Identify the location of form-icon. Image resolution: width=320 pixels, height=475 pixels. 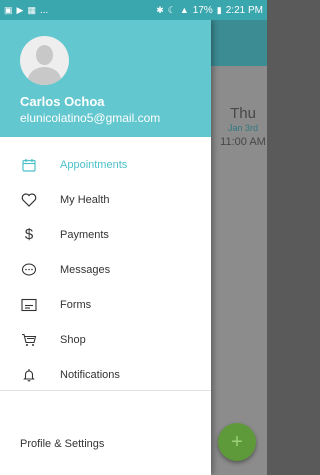
(29, 305).